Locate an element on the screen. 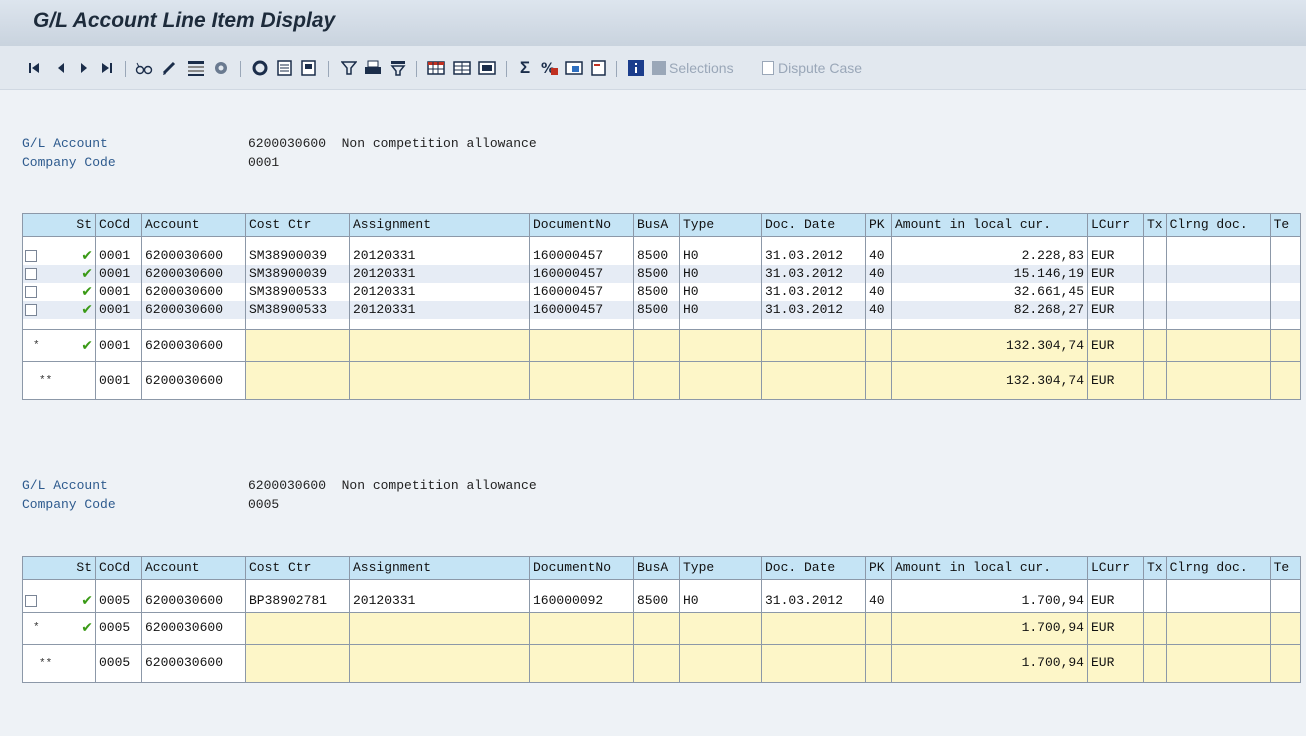 This screenshot has height=736, width=1306. amount-cell: 2.228,83 is located at coordinates (989, 256).